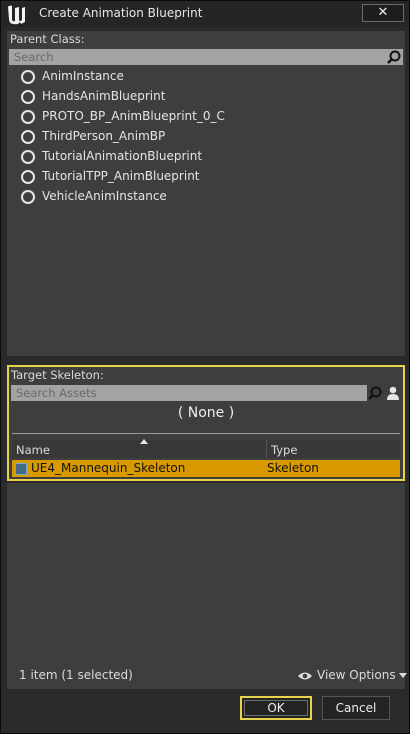 This screenshot has width=410, height=734. What do you see at coordinates (57, 375) in the screenshot?
I see `target-skeleton-label: Target Skeleton:` at bounding box center [57, 375].